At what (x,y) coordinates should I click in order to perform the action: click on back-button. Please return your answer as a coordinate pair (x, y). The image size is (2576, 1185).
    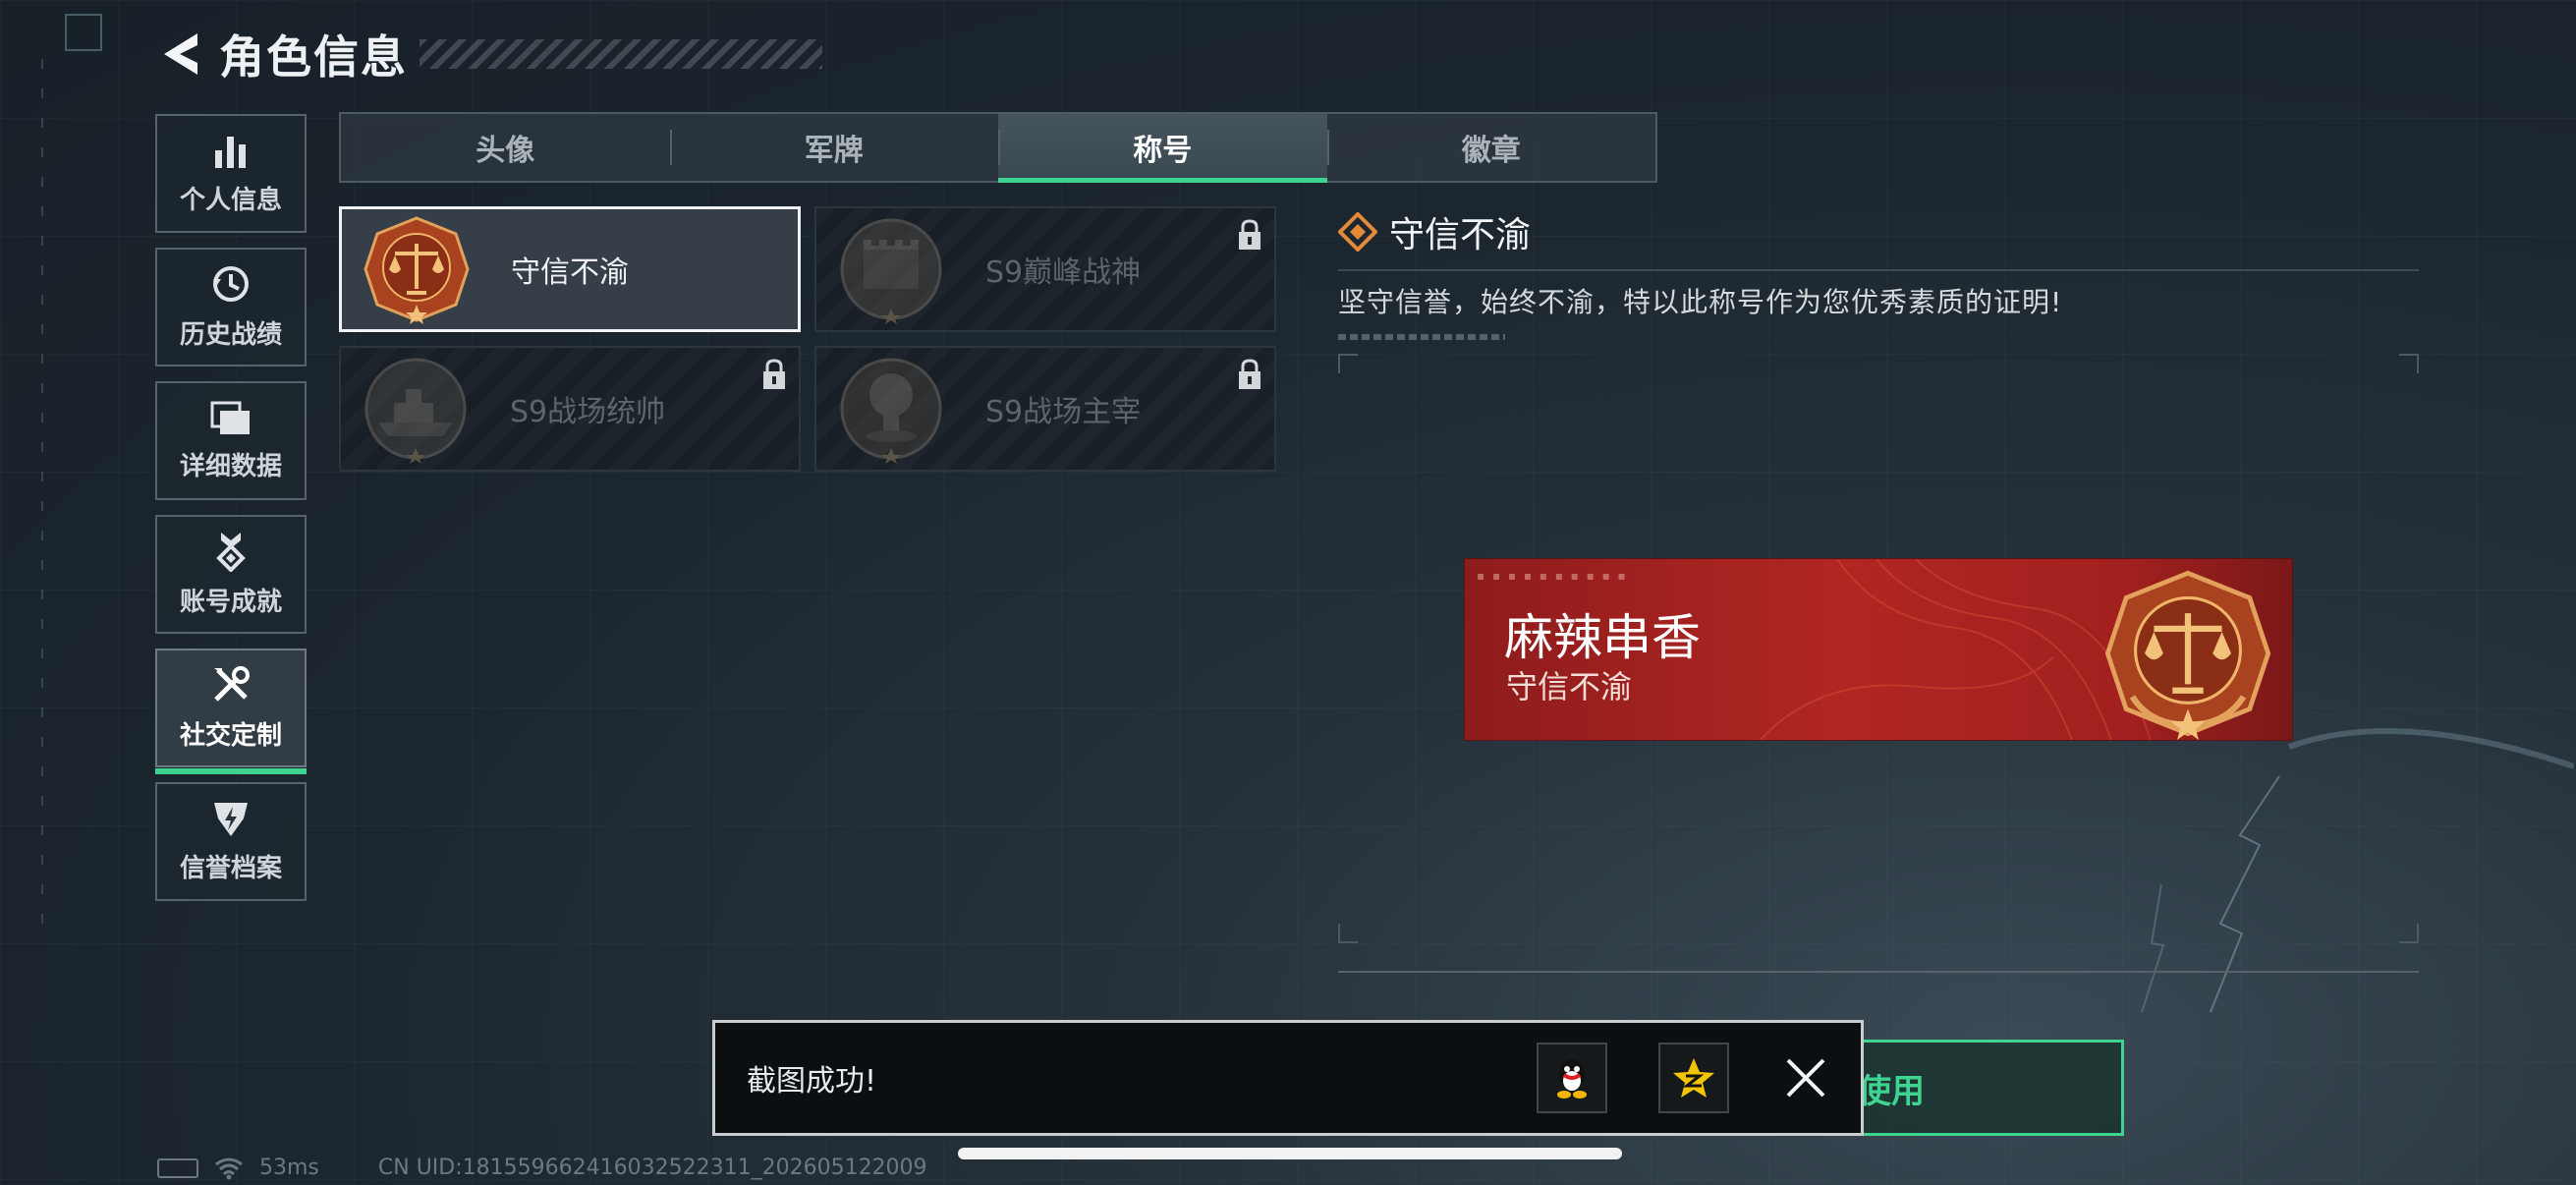
    Looking at the image, I should click on (179, 55).